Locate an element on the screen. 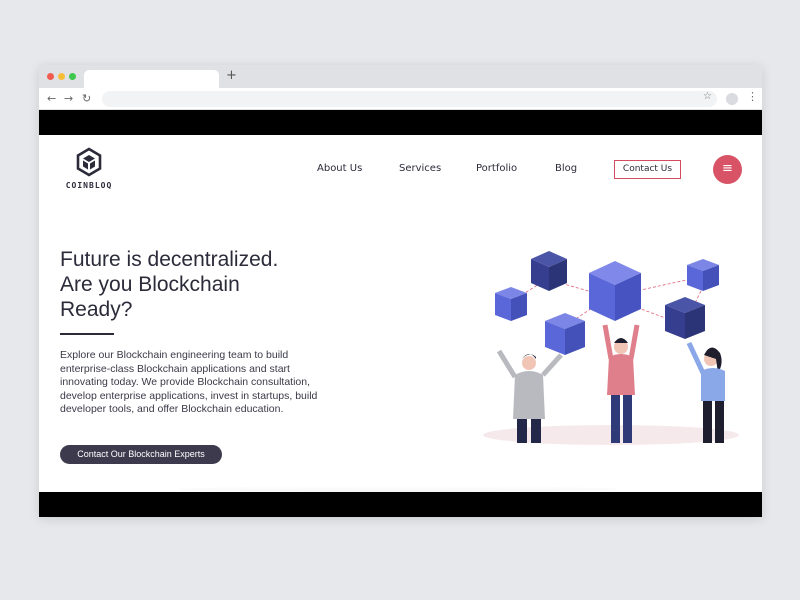 The height and width of the screenshot is (600, 800). plus-icon: + is located at coordinates (231, 75).